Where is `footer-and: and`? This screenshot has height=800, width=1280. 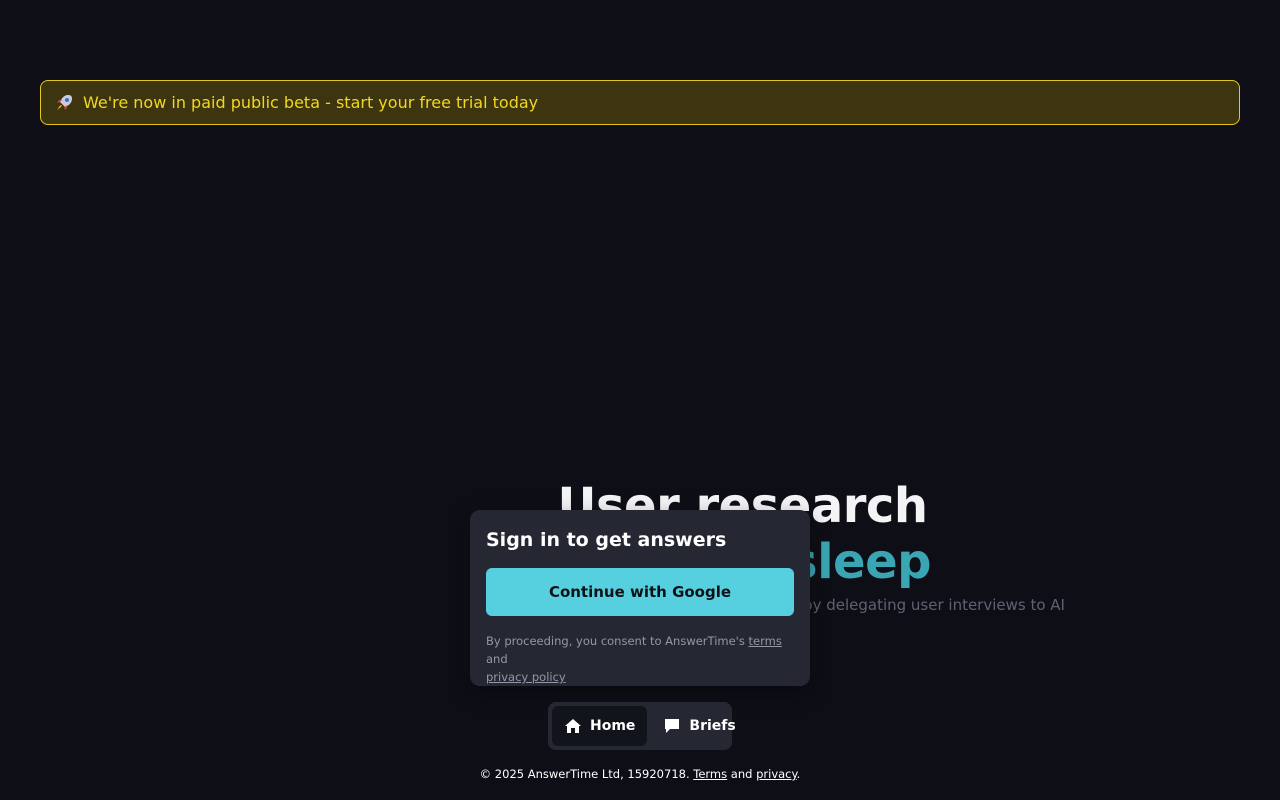 footer-and: and is located at coordinates (742, 774).